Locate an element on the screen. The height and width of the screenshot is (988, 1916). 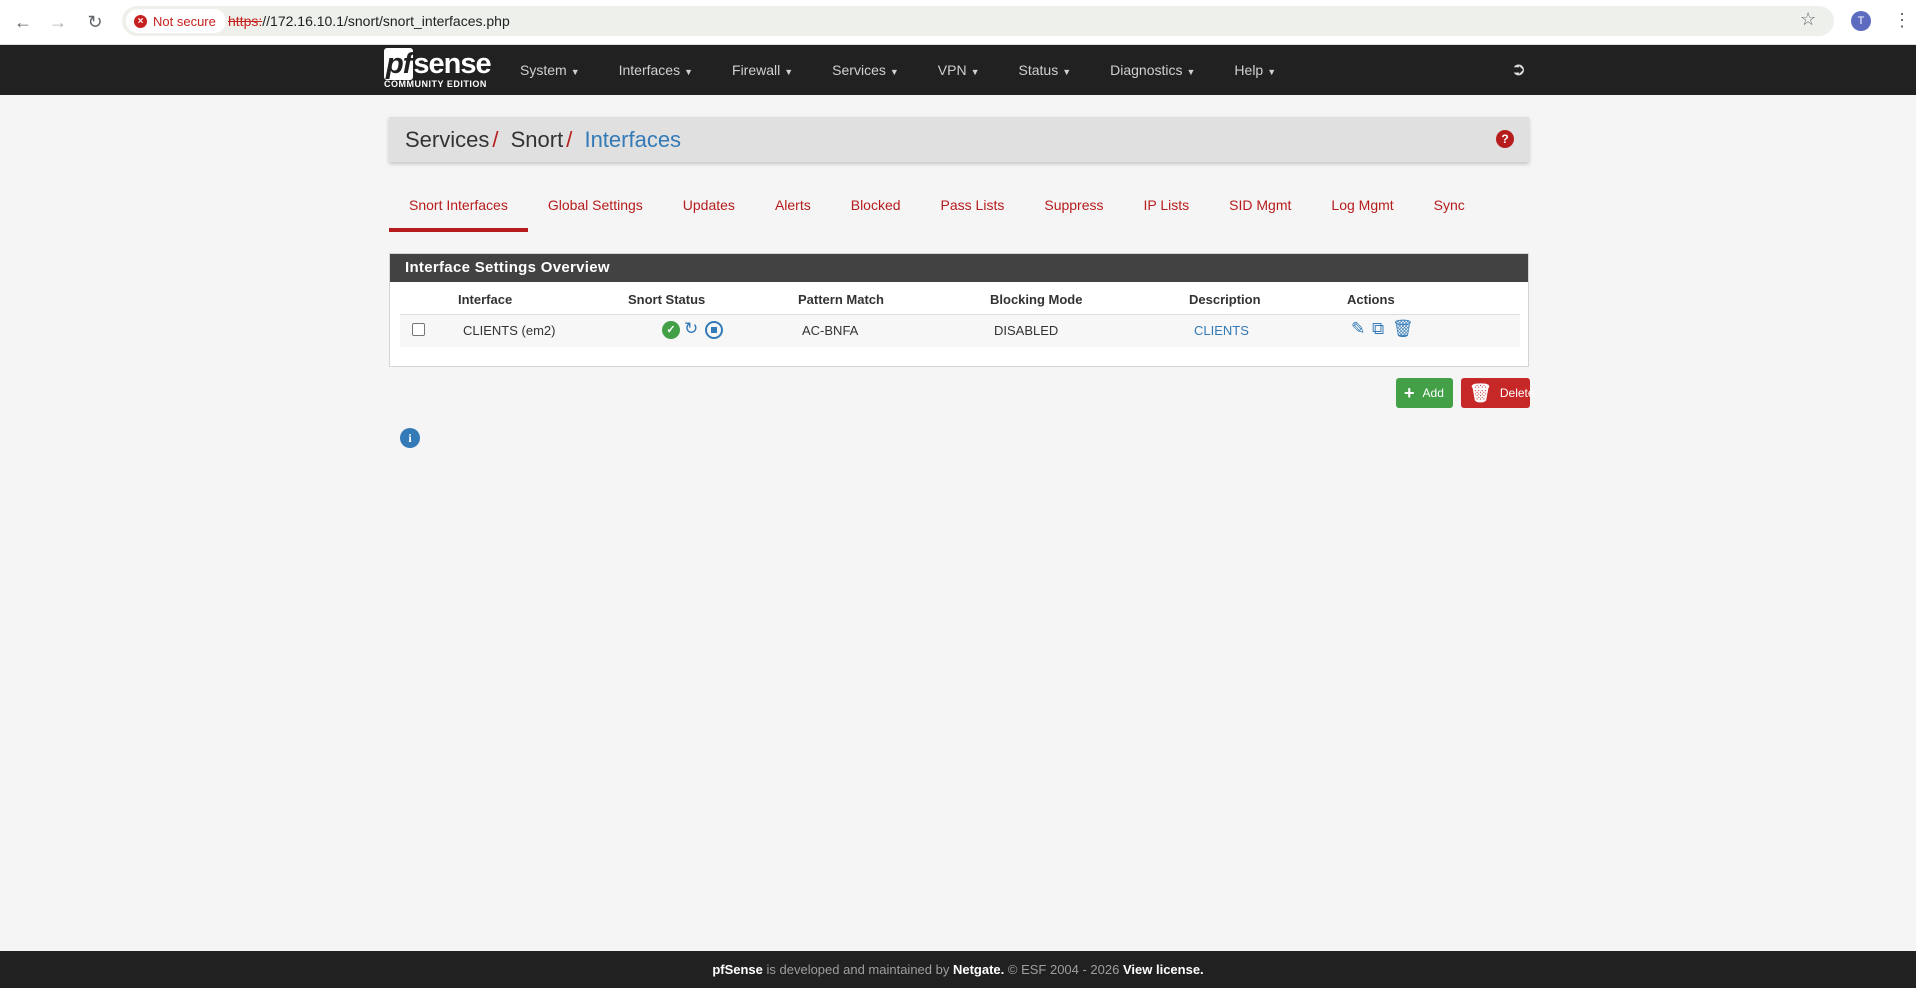
tab-blocked: Blocked is located at coordinates (876, 209).